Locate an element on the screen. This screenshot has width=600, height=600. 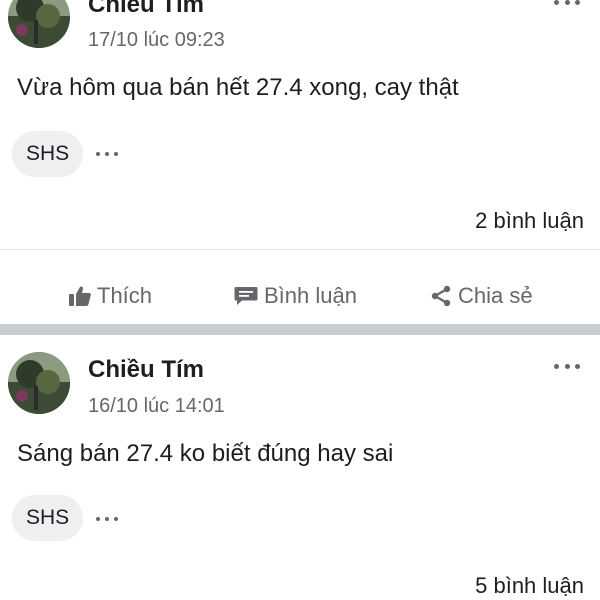
post-text: Vừa hôm qua bán hết 27.4 xong, cay thật is located at coordinates (238, 87).